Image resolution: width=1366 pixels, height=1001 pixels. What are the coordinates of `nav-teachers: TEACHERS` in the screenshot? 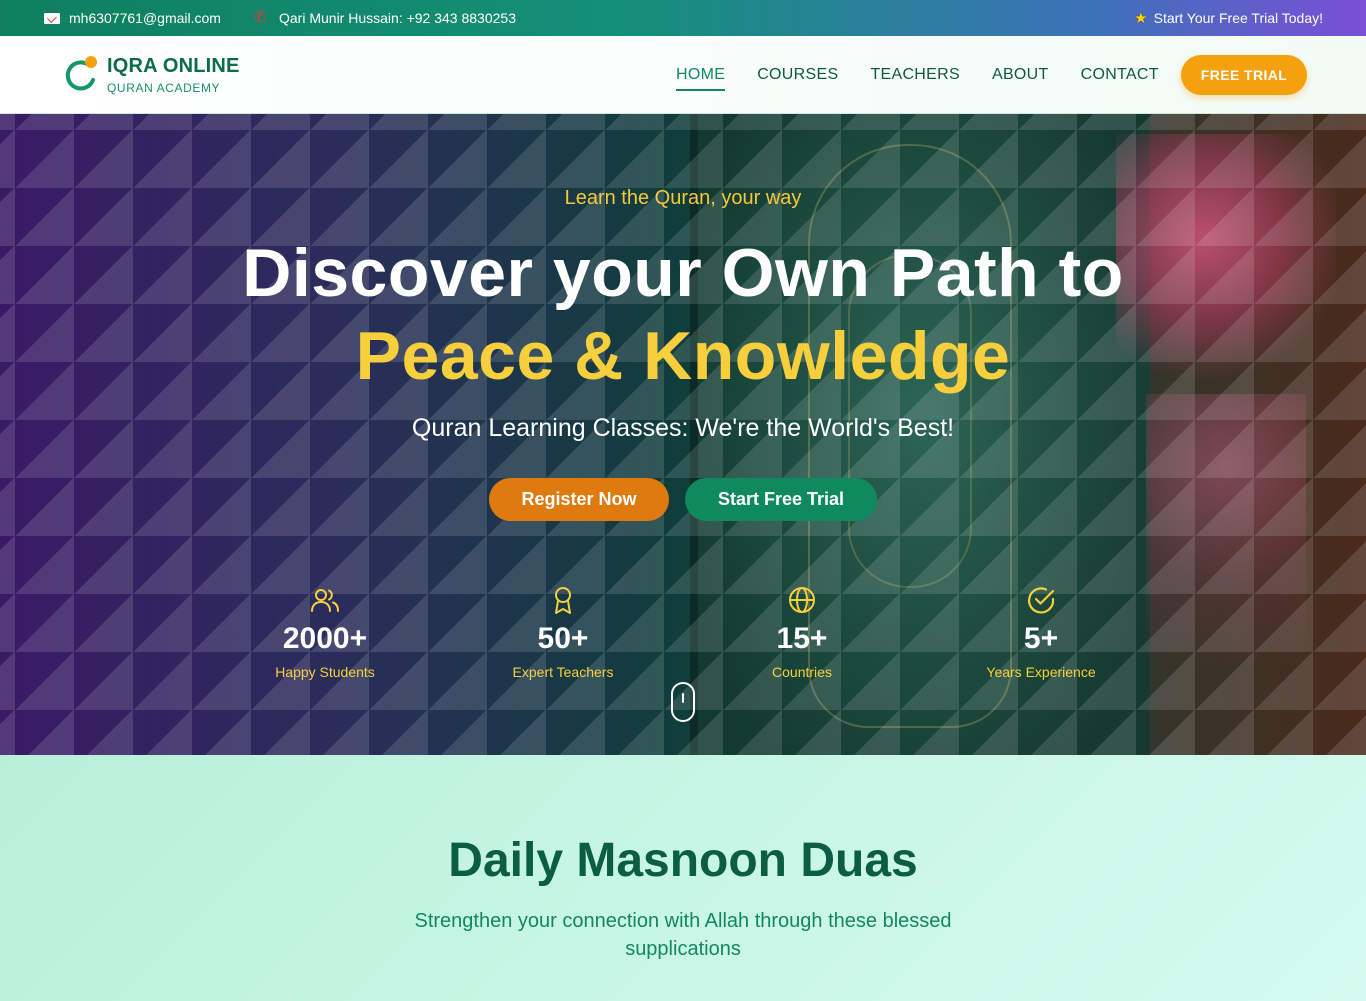 It's located at (915, 75).